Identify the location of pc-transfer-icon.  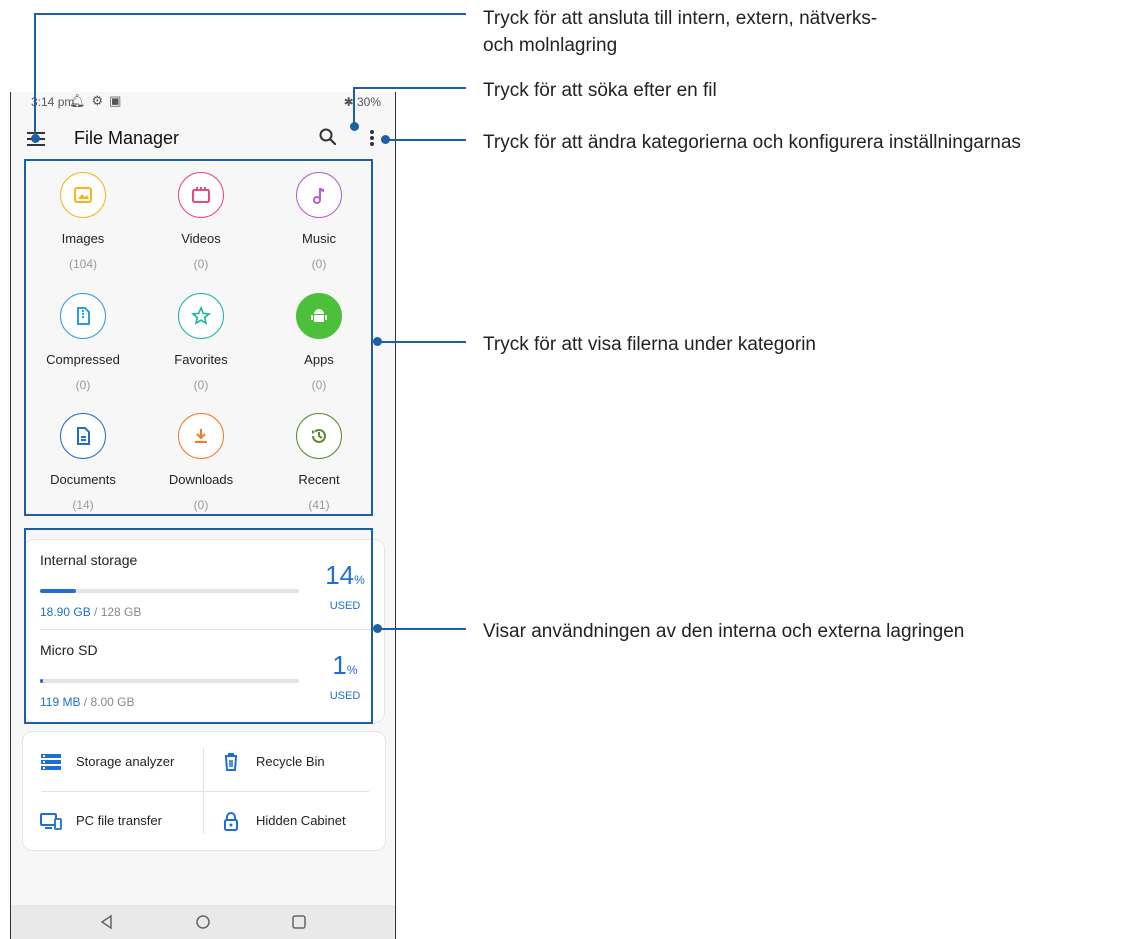
(51, 821).